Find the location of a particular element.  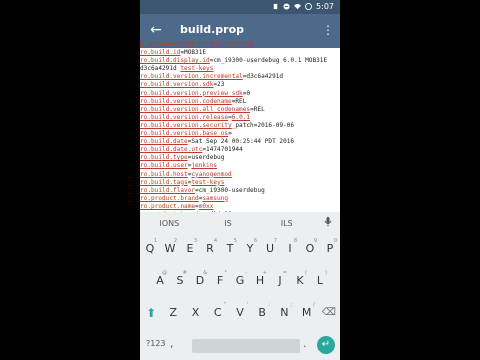

key-b: B: is located at coordinates (262, 312).